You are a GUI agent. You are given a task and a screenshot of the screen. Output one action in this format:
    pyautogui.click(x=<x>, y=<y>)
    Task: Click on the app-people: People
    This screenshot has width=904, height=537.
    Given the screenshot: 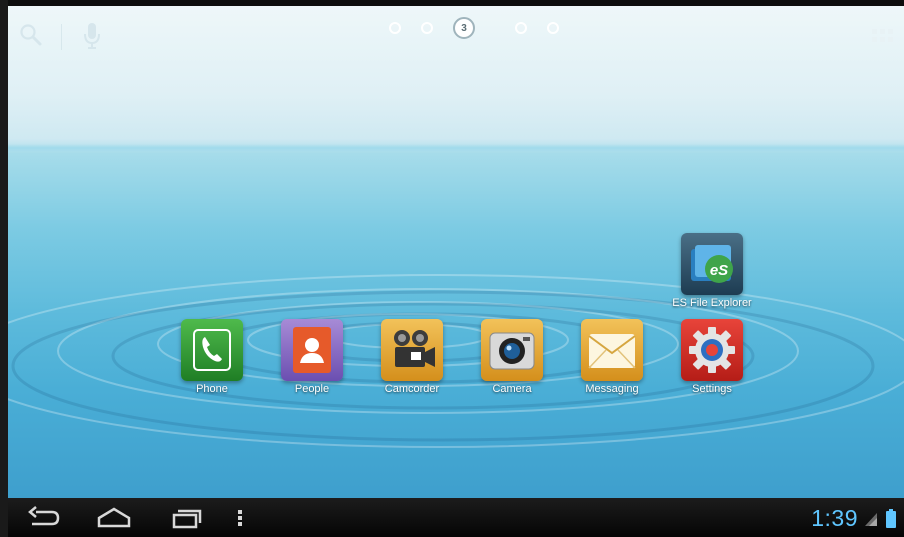 What is the action you would take?
    pyautogui.click(x=312, y=357)
    